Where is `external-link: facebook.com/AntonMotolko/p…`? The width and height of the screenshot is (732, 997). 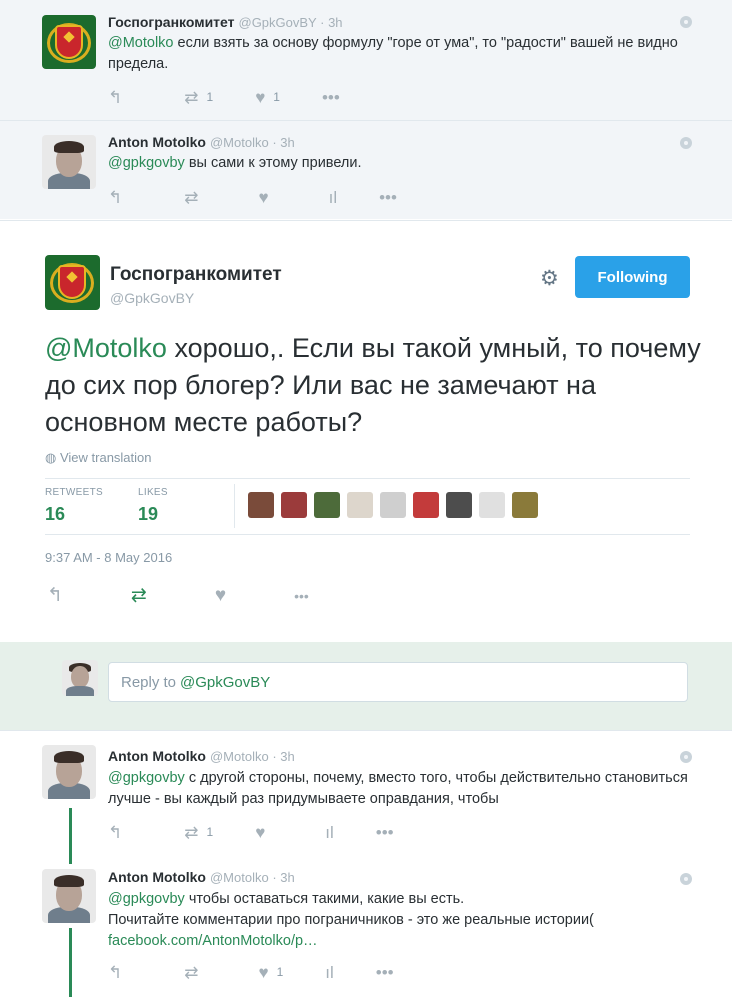 external-link: facebook.com/AntonMotolko/p… is located at coordinates (213, 941).